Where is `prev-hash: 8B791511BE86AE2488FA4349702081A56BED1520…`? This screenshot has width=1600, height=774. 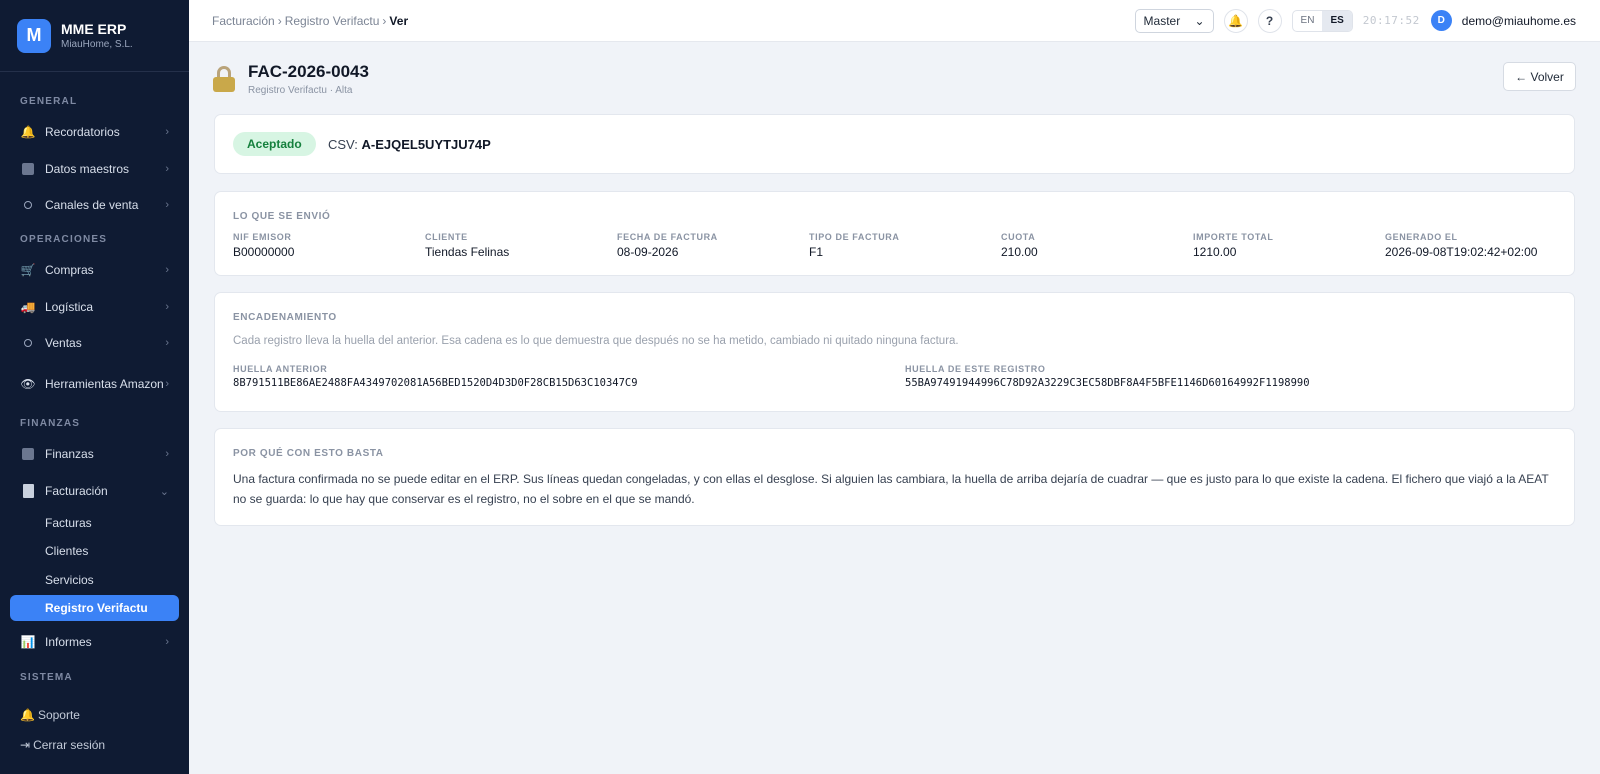 prev-hash: 8B791511BE86AE2488FA4349702081A56BED1520… is located at coordinates (435, 383).